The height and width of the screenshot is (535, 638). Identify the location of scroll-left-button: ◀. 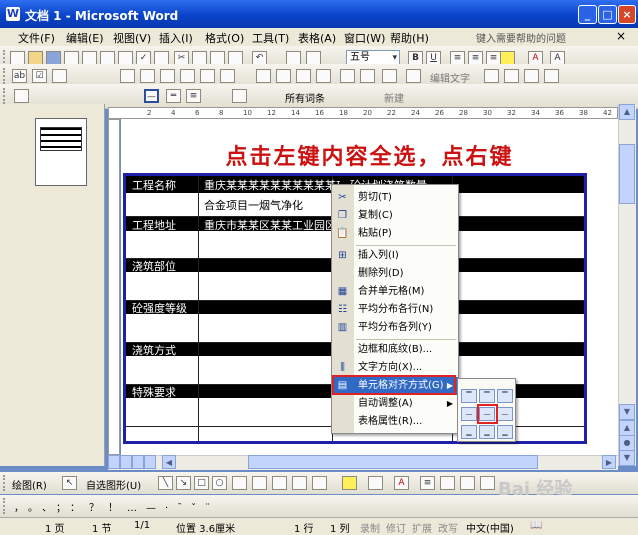
(169, 462).